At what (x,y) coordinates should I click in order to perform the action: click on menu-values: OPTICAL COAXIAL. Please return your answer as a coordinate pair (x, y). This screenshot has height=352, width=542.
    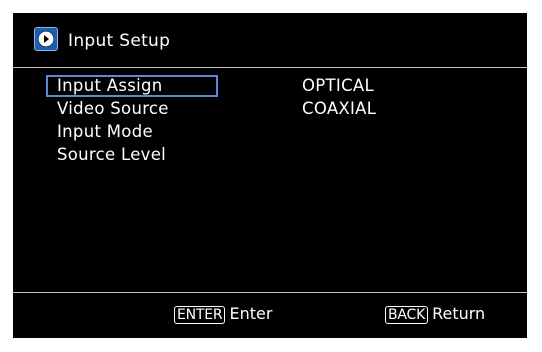
    Looking at the image, I should click on (339, 98).